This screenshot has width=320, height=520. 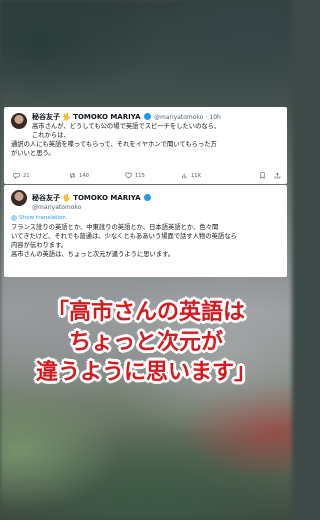 I want to click on tweet-1-author-line: 秘谷友子 🖖 TOMOKO MARIYA @mariyatomoko · 10h, so click(x=126, y=117).